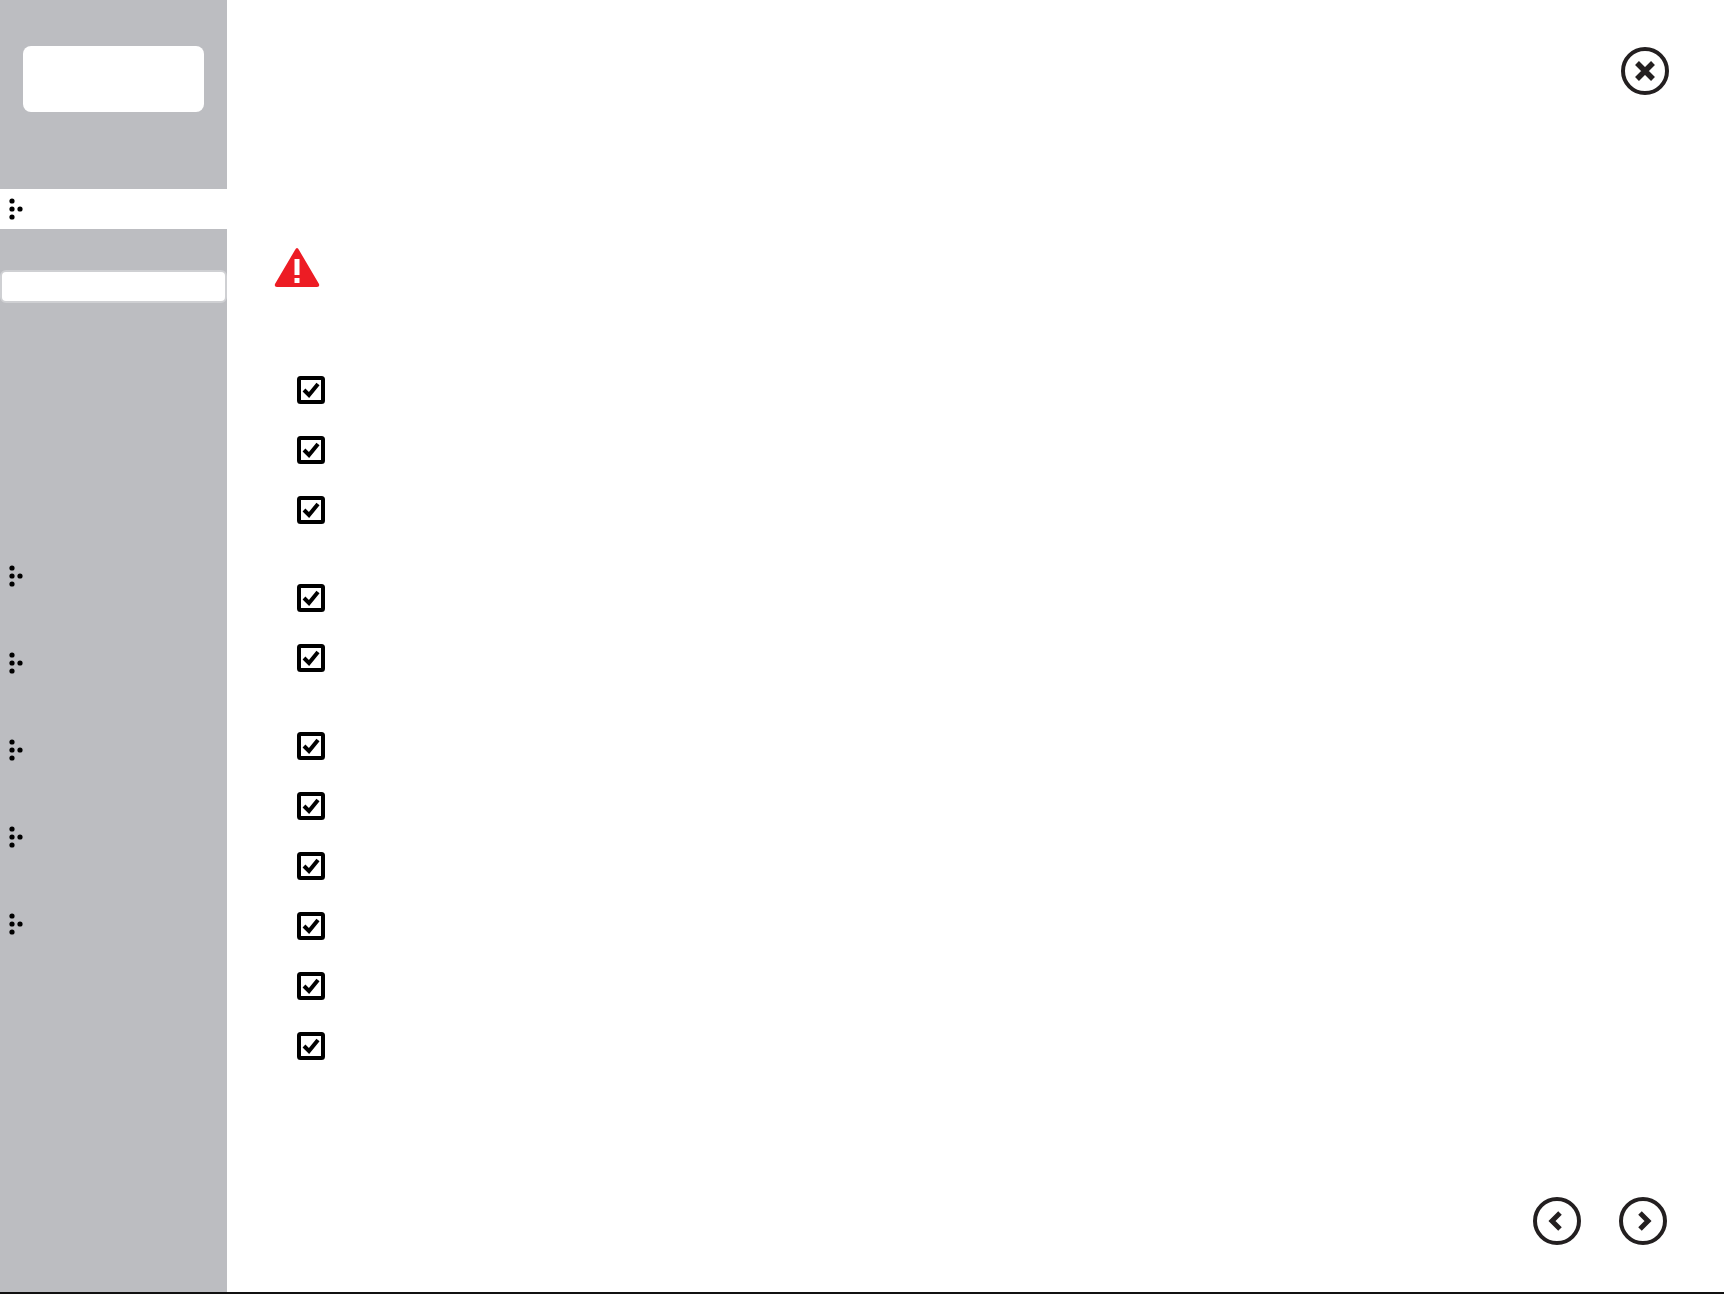 The width and height of the screenshot is (1724, 1294). What do you see at coordinates (113, 286) in the screenshot?
I see `input-field` at bounding box center [113, 286].